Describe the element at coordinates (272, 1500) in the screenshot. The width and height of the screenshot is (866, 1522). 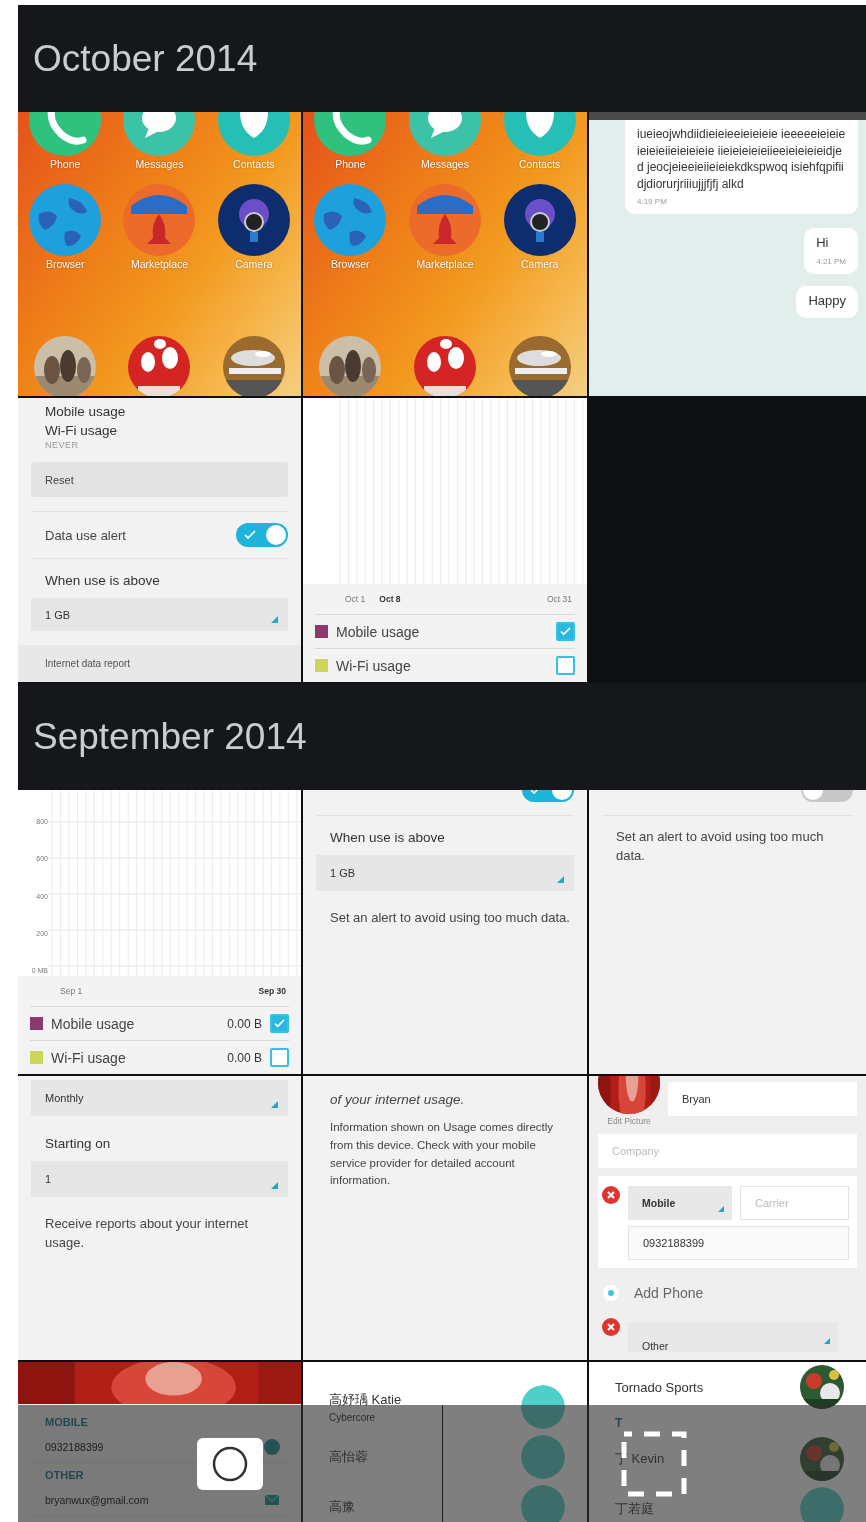
I see `envelope-icon` at that location.